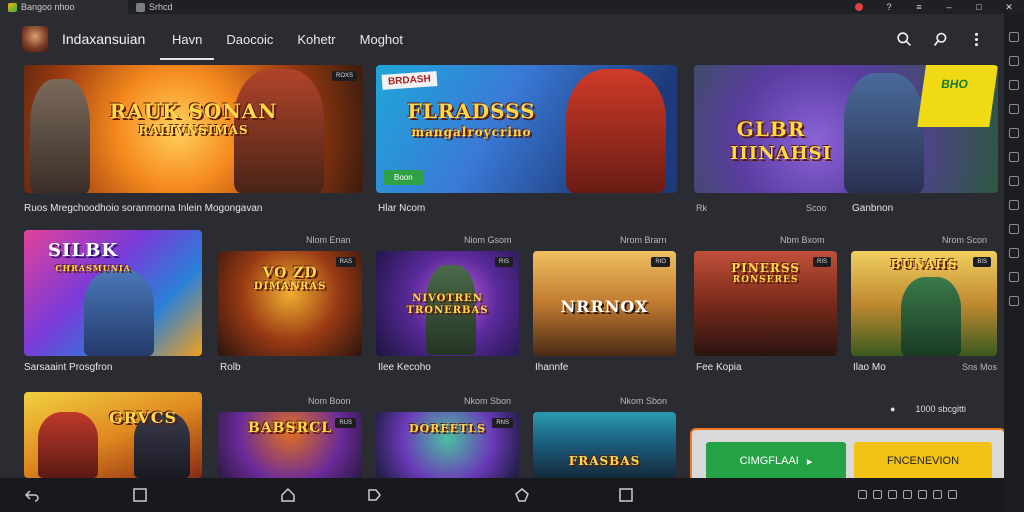 The image size is (1024, 512). I want to click on settings-icon, so click(1014, 301).